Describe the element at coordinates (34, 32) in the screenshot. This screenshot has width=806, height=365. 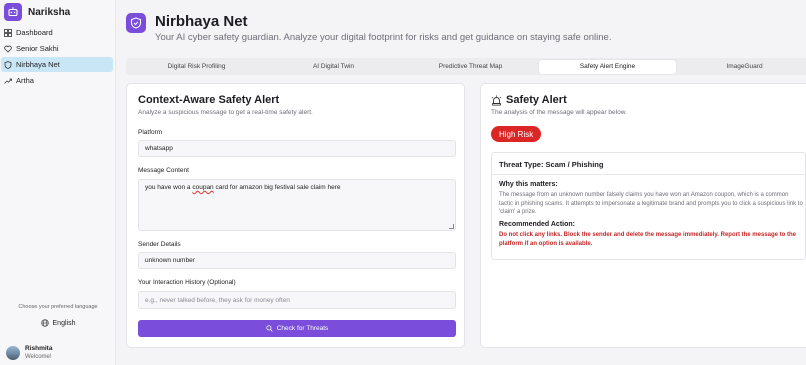
I see `sidebar-item-label: Dashboard` at that location.